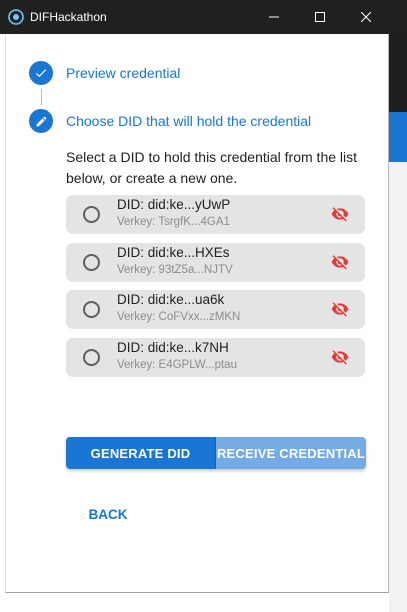 This screenshot has height=612, width=407. What do you see at coordinates (177, 365) in the screenshot?
I see `did-verkey: Verkey: E4GPLW...ptau` at bounding box center [177, 365].